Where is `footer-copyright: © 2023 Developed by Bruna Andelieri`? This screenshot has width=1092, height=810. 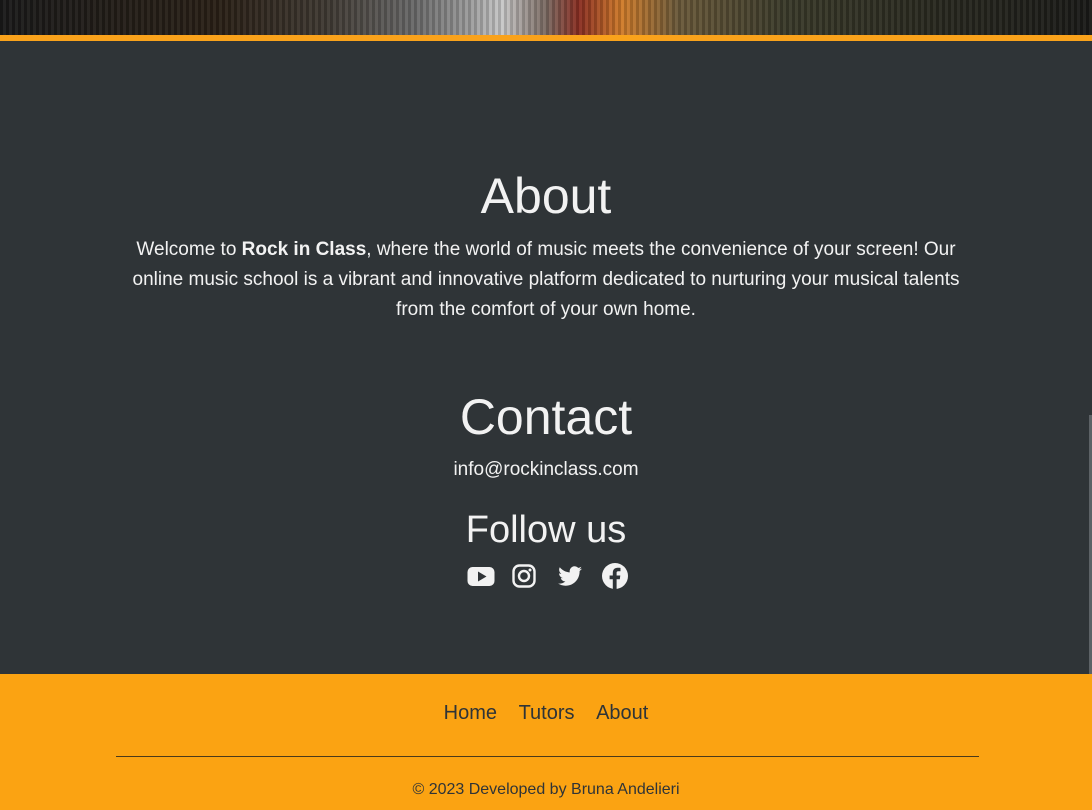 footer-copyright: © 2023 Developed by Bruna Andelieri is located at coordinates (546, 789).